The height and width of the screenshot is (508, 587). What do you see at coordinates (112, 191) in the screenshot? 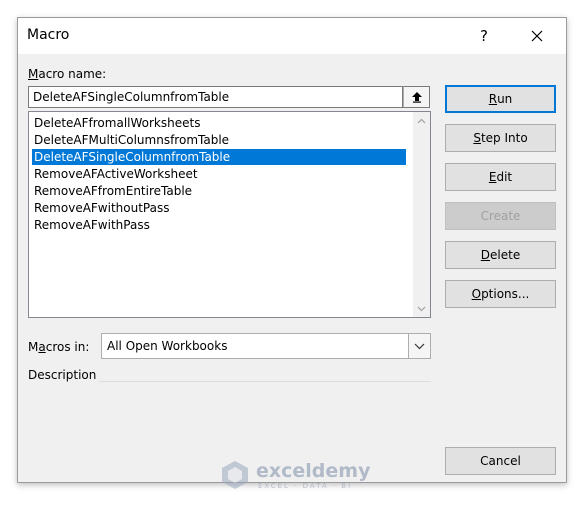
I see `list-item: RemoveAFfromEntireTable` at bounding box center [112, 191].